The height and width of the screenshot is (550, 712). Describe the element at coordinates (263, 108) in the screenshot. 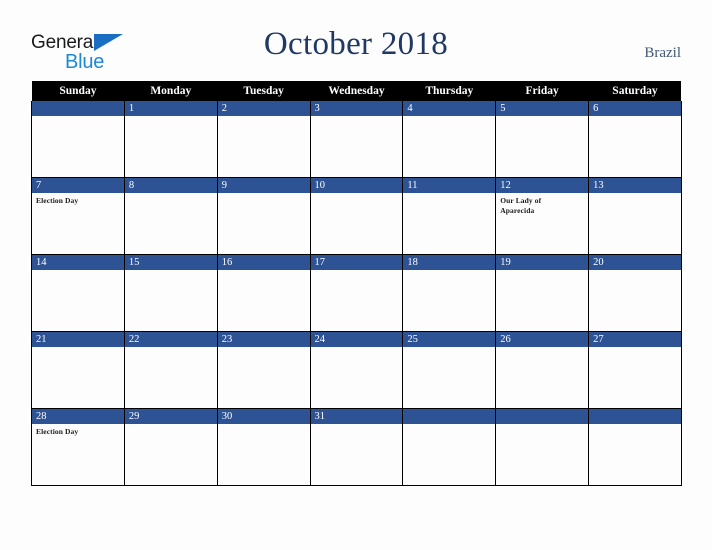

I see `day-number: 2` at that location.